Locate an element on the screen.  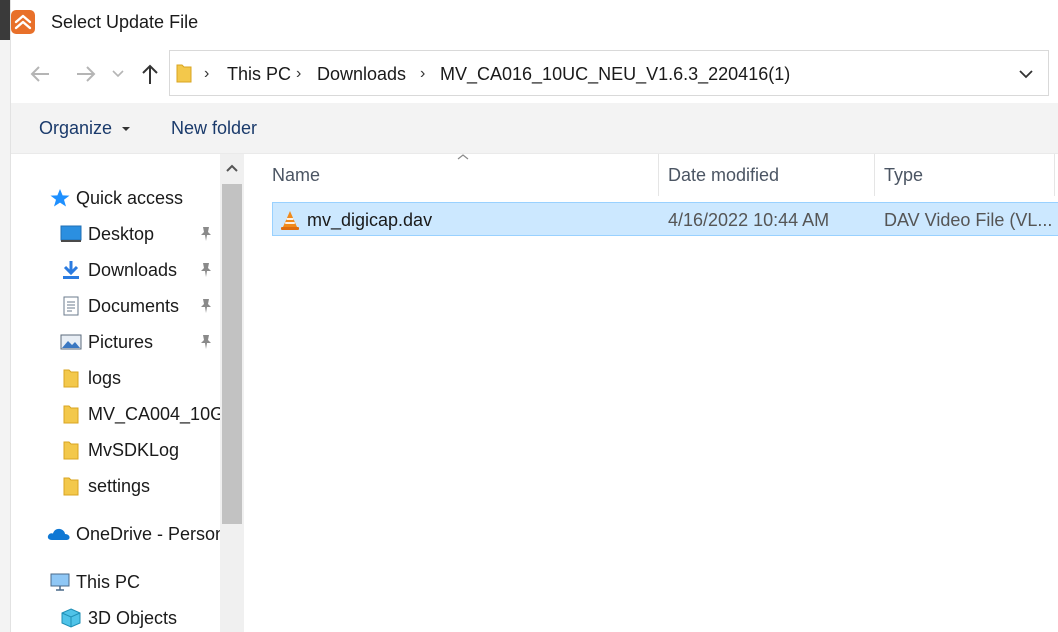
new-folder-button: New folder is located at coordinates (214, 128).